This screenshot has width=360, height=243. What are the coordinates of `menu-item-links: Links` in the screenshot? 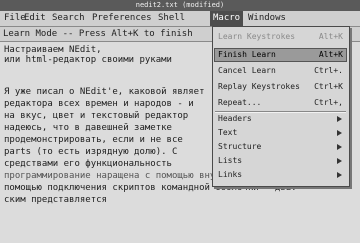 It's located at (280, 175).